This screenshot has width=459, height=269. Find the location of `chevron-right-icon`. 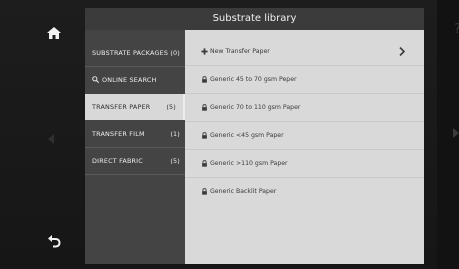

chevron-right-icon is located at coordinates (402, 51).